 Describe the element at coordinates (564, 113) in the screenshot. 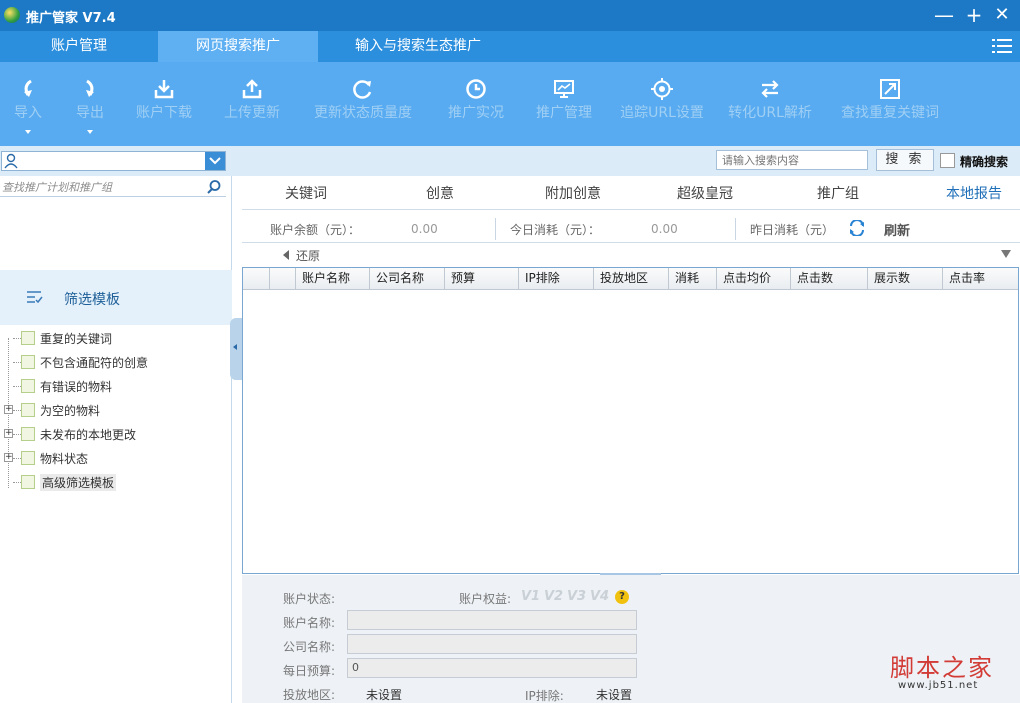

I see `promotion-management-label: 推广管理` at that location.